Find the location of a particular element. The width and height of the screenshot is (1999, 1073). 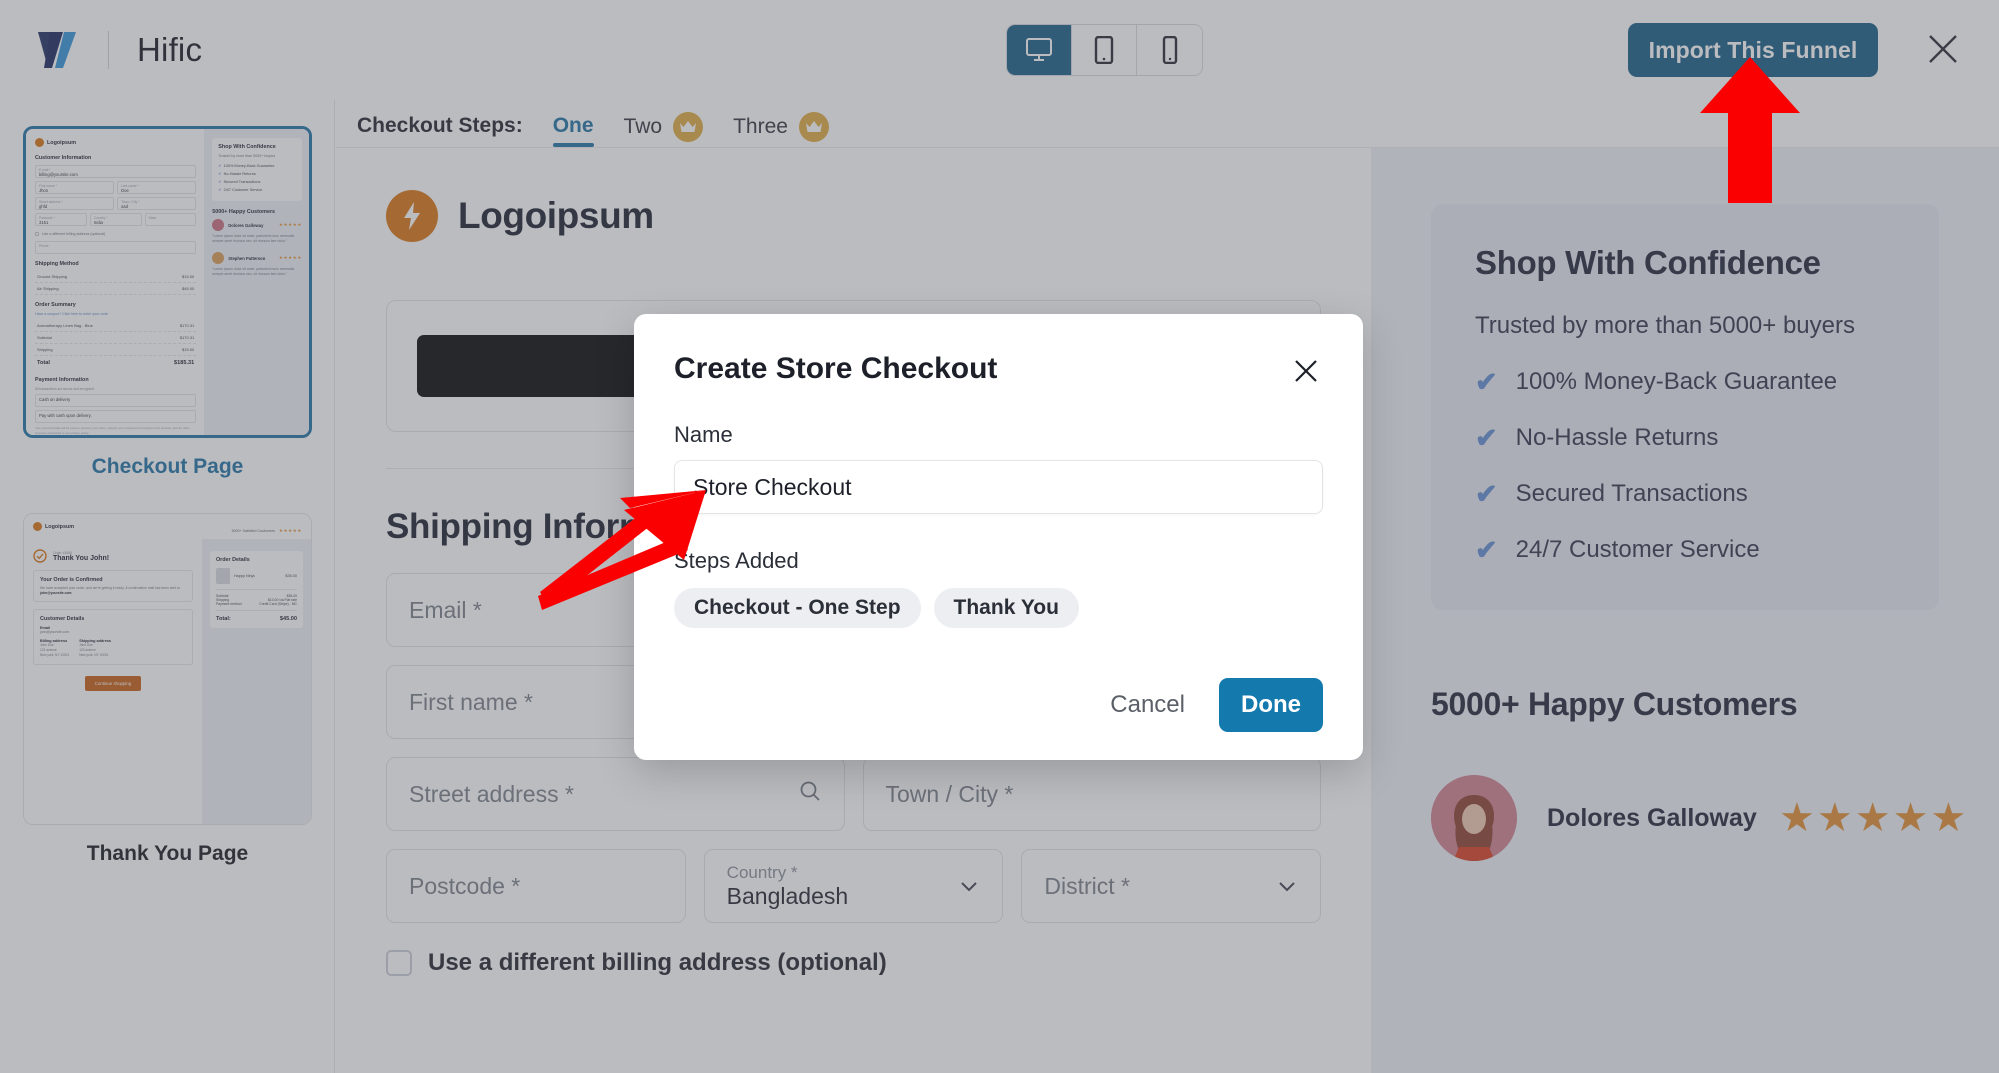

name-input: Store Checkout is located at coordinates (998, 487).